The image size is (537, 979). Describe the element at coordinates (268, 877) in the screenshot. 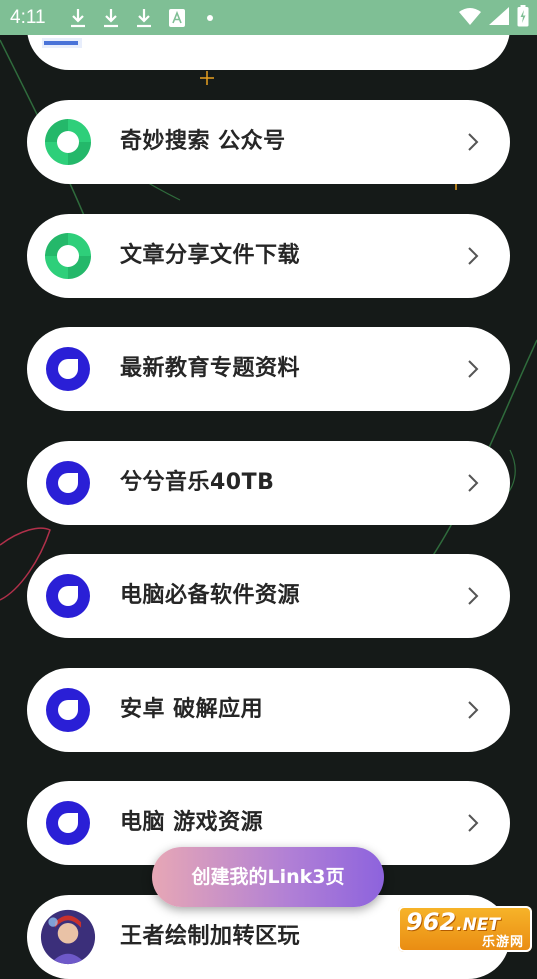

I see `create-link3-button: 创建我的Link3页` at that location.